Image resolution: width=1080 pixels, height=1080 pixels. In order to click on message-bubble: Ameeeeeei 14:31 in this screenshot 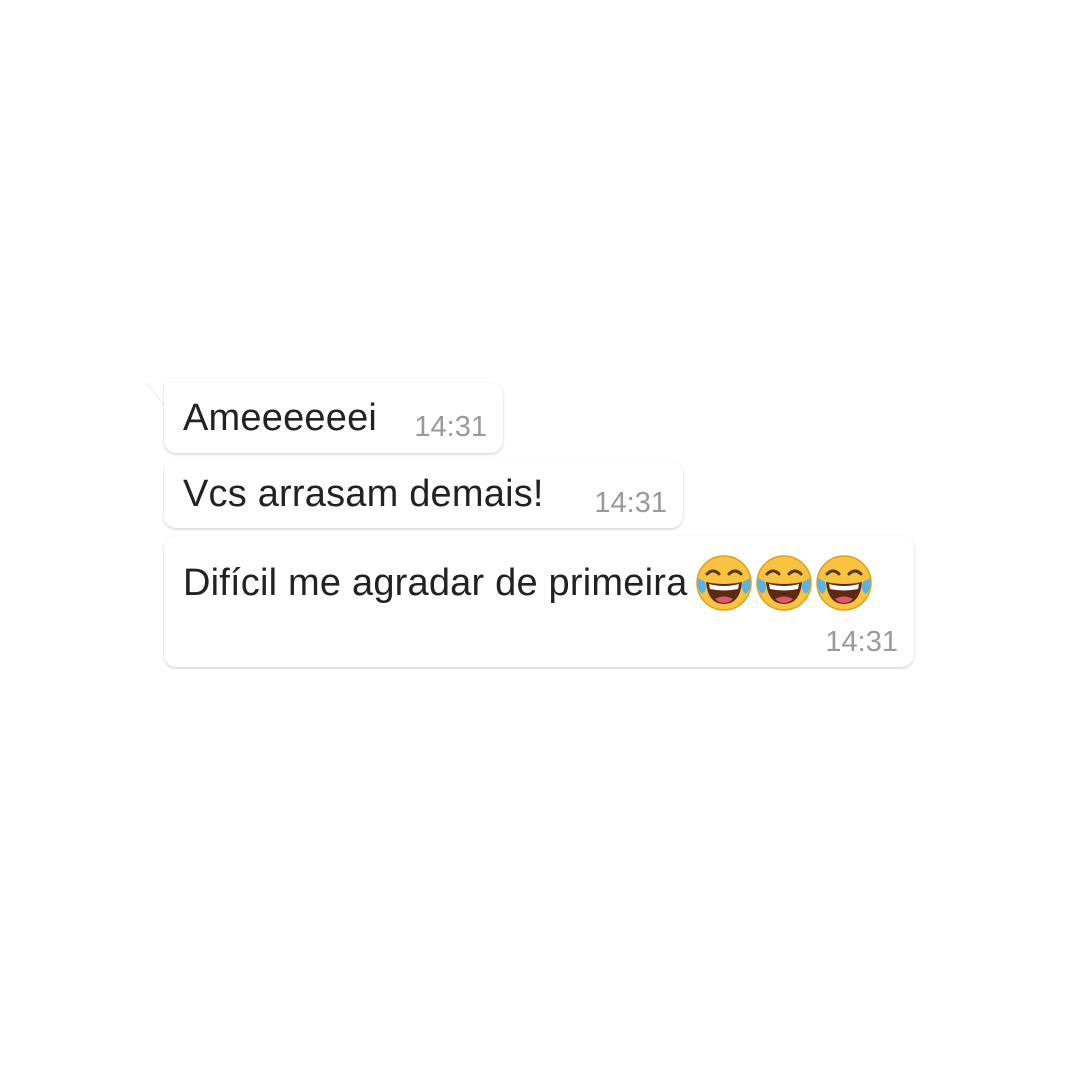, I will do `click(333, 418)`.